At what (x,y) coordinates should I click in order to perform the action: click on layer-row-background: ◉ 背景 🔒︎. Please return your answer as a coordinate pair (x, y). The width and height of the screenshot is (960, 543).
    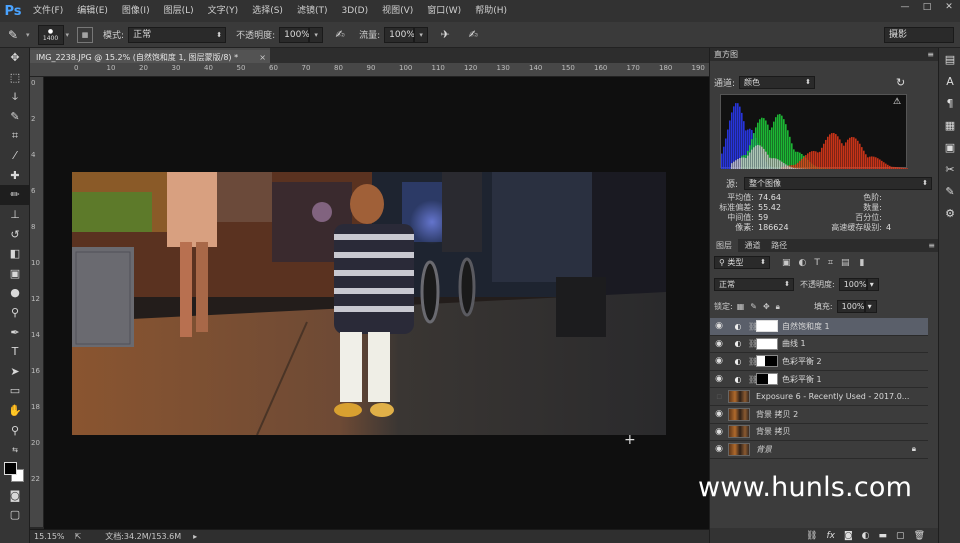
    Looking at the image, I should click on (819, 450).